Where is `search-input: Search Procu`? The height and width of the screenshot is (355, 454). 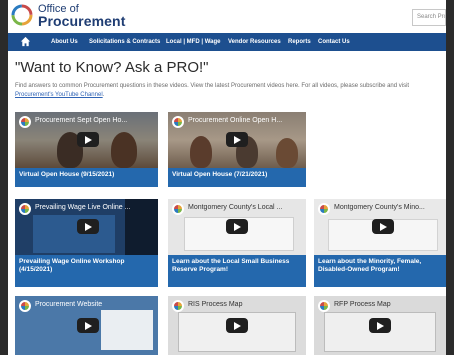 search-input: Search Procu is located at coordinates (429, 17).